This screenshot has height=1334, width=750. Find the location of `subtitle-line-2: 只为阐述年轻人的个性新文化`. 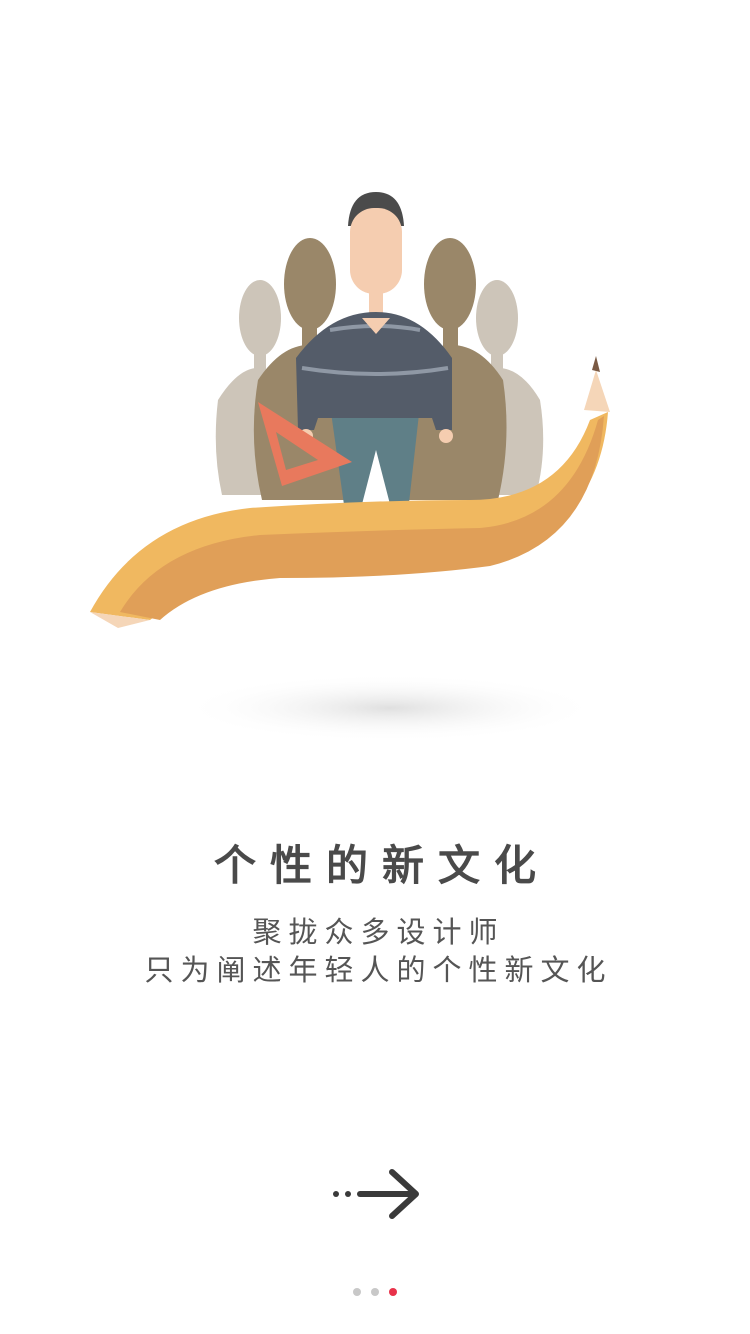

subtitle-line-2: 只为阐述年轻人的个性新文化 is located at coordinates (378, 970).